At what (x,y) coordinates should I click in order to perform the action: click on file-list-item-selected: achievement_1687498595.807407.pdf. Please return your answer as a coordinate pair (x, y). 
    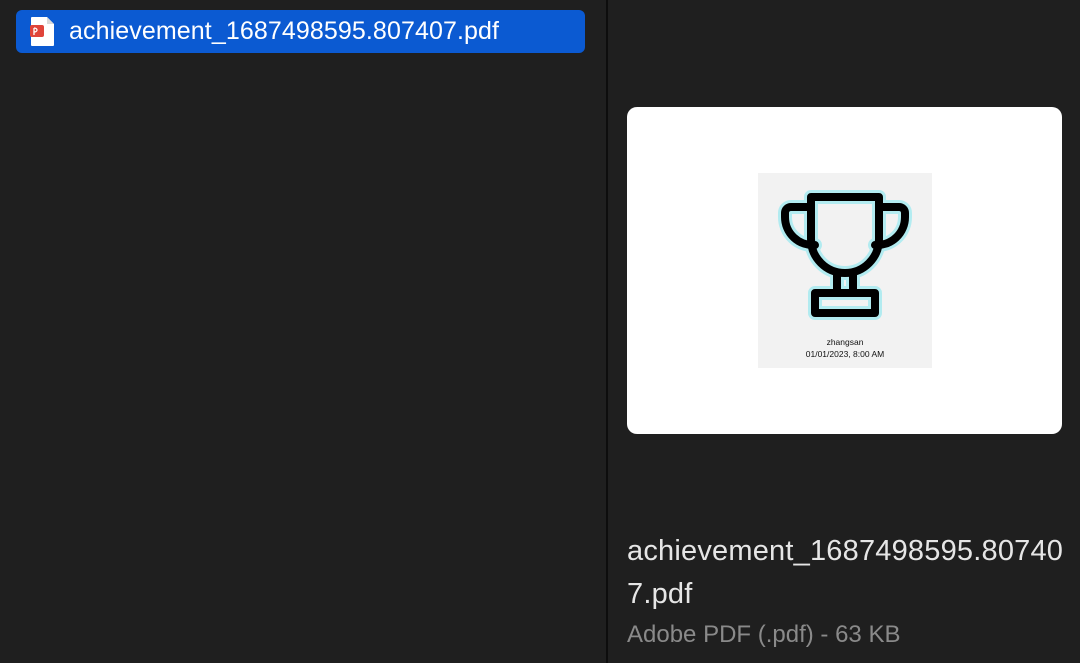
    Looking at the image, I should click on (300, 31).